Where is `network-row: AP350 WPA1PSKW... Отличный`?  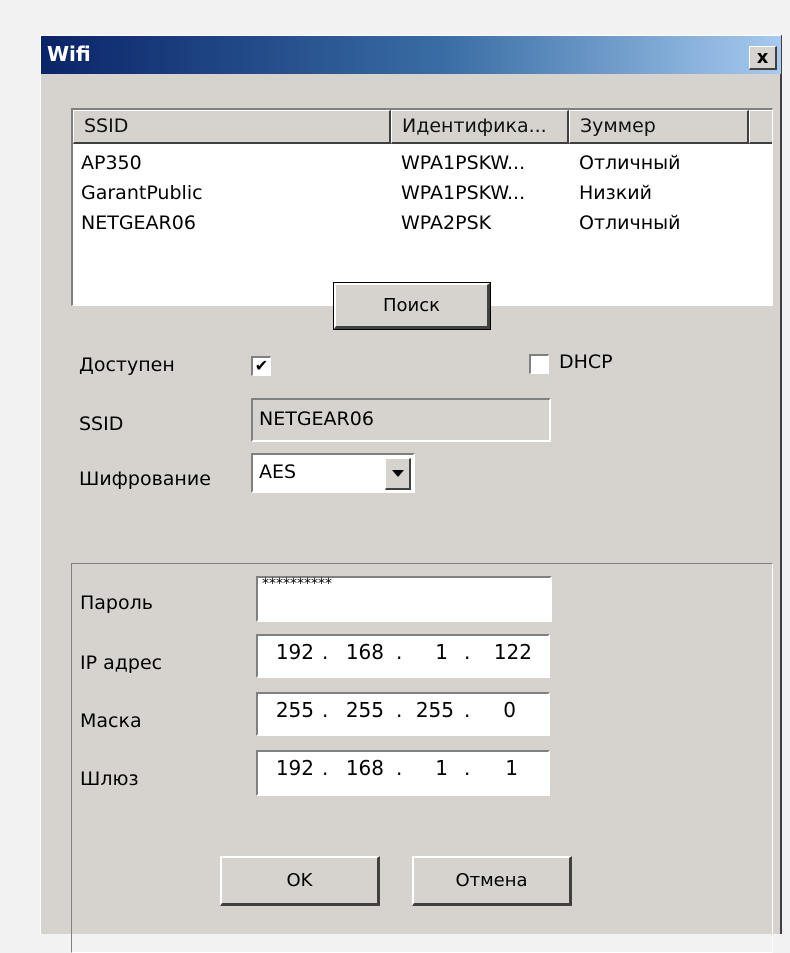
network-row: AP350 WPA1PSKW... Отличный is located at coordinates (422, 163).